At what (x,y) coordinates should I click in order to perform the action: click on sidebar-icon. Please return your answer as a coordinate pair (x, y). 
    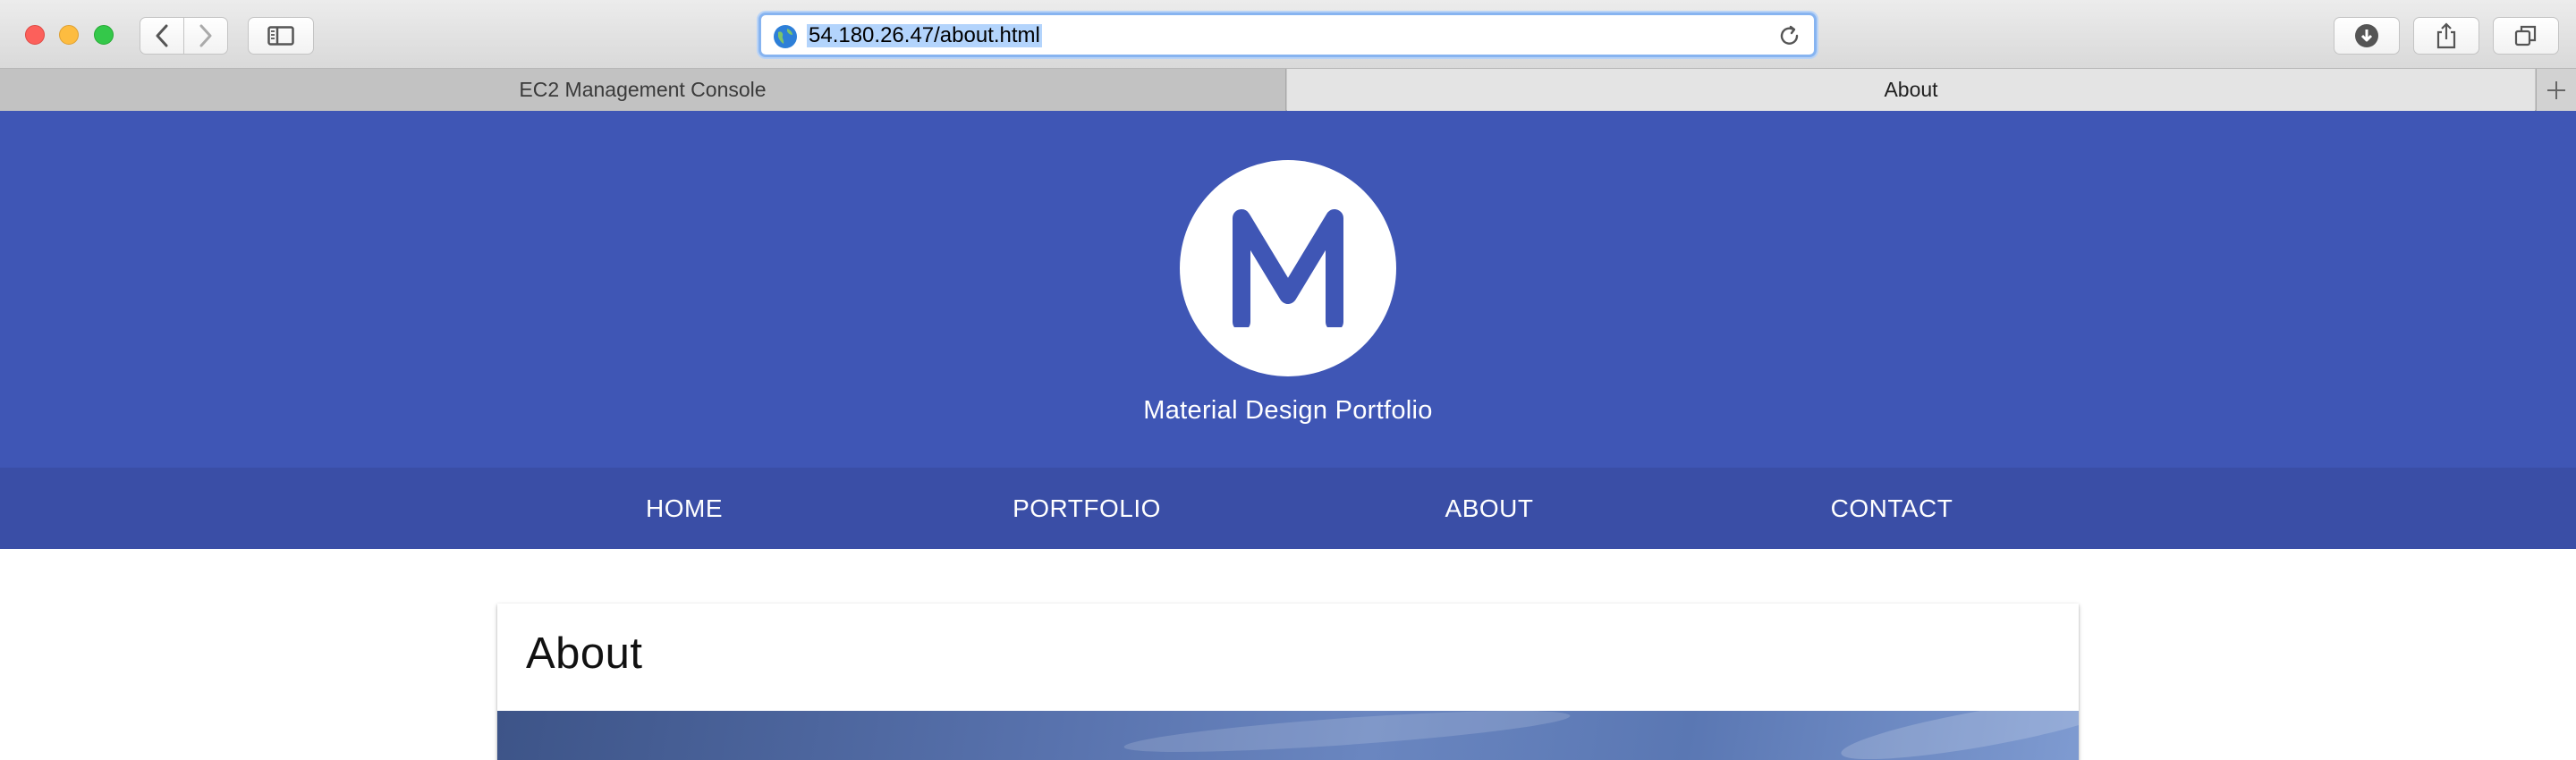
    Looking at the image, I should click on (280, 36).